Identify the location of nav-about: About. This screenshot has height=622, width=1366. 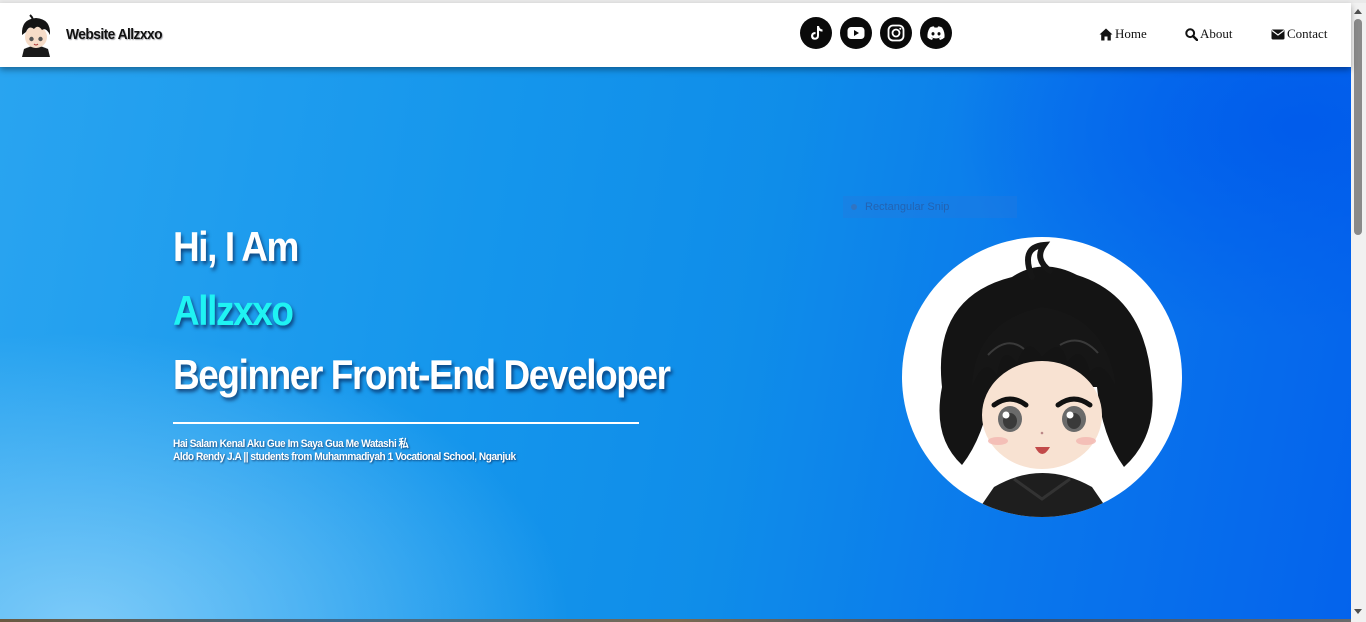
(1209, 34).